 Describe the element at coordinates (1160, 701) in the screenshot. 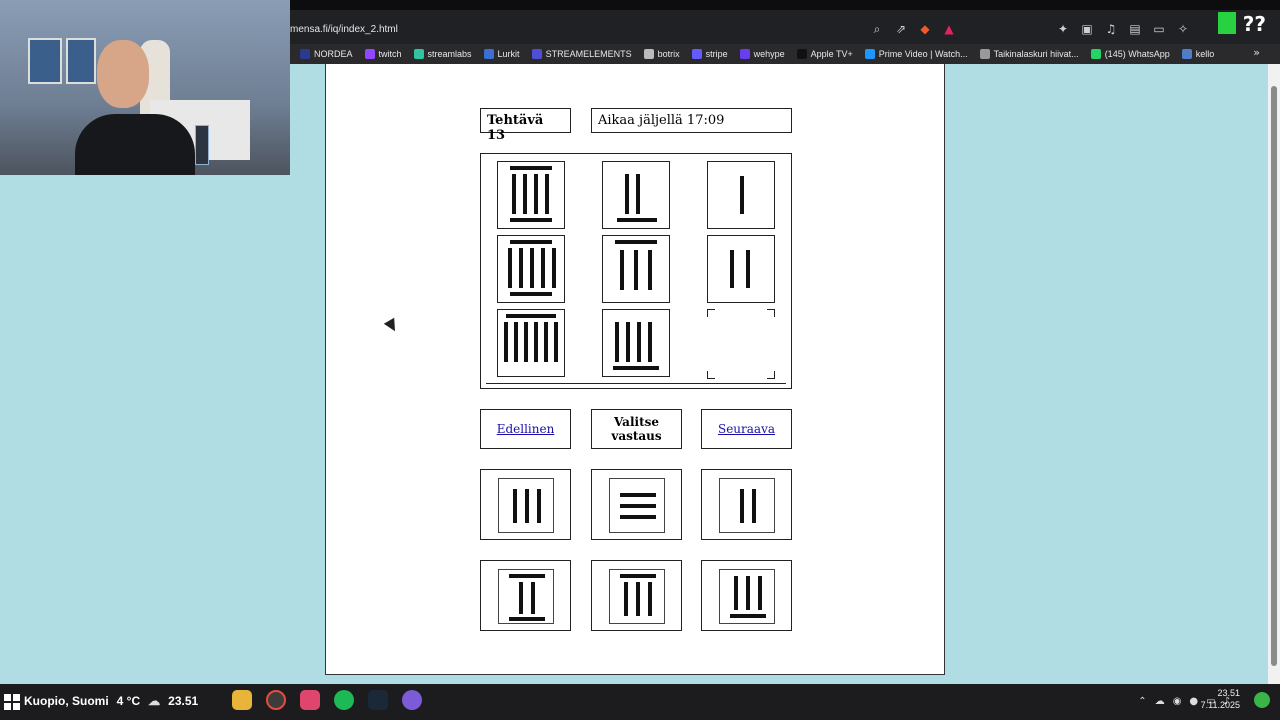

I see `onedrive-icon: ☁` at that location.